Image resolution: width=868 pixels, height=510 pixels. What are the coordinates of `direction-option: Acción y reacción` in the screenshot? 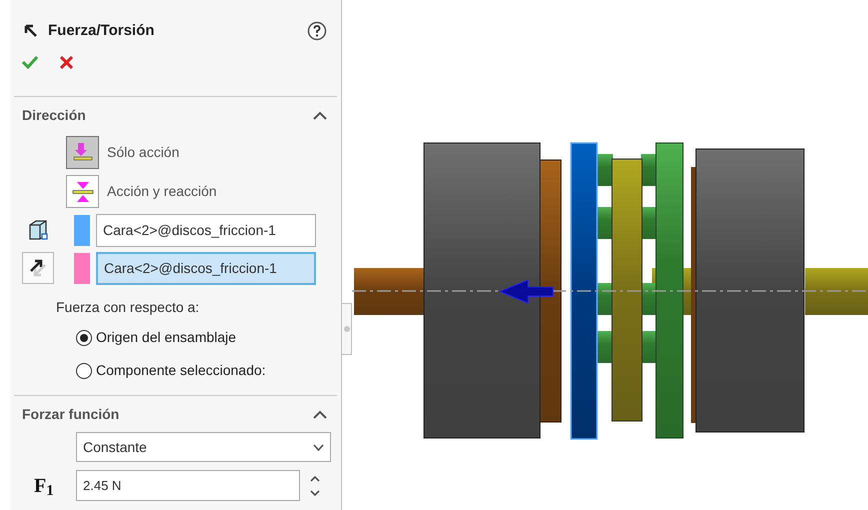 It's located at (203, 191).